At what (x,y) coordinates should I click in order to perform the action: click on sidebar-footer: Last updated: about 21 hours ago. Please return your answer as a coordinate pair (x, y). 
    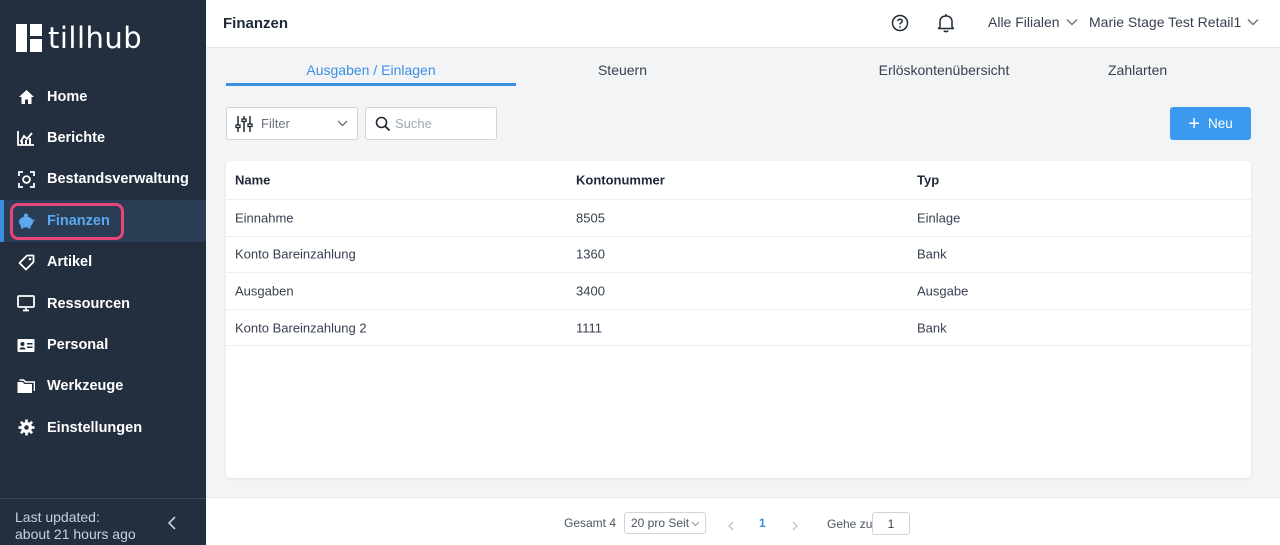
    Looking at the image, I should click on (103, 521).